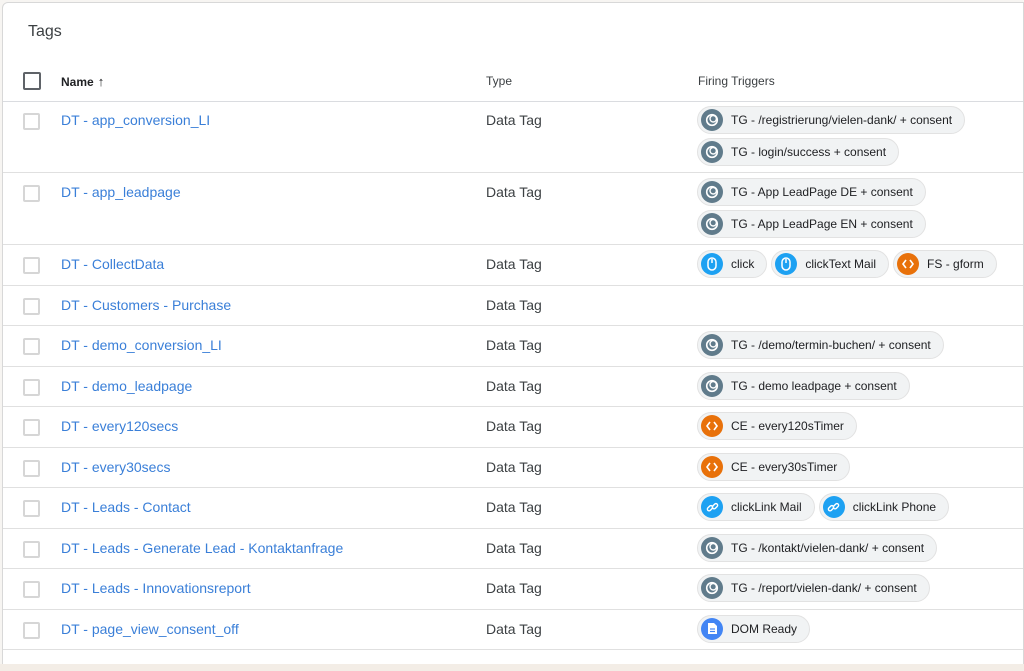 This screenshot has height=671, width=1024. I want to click on tag-name-link: DT - Leads - Contact, so click(126, 507).